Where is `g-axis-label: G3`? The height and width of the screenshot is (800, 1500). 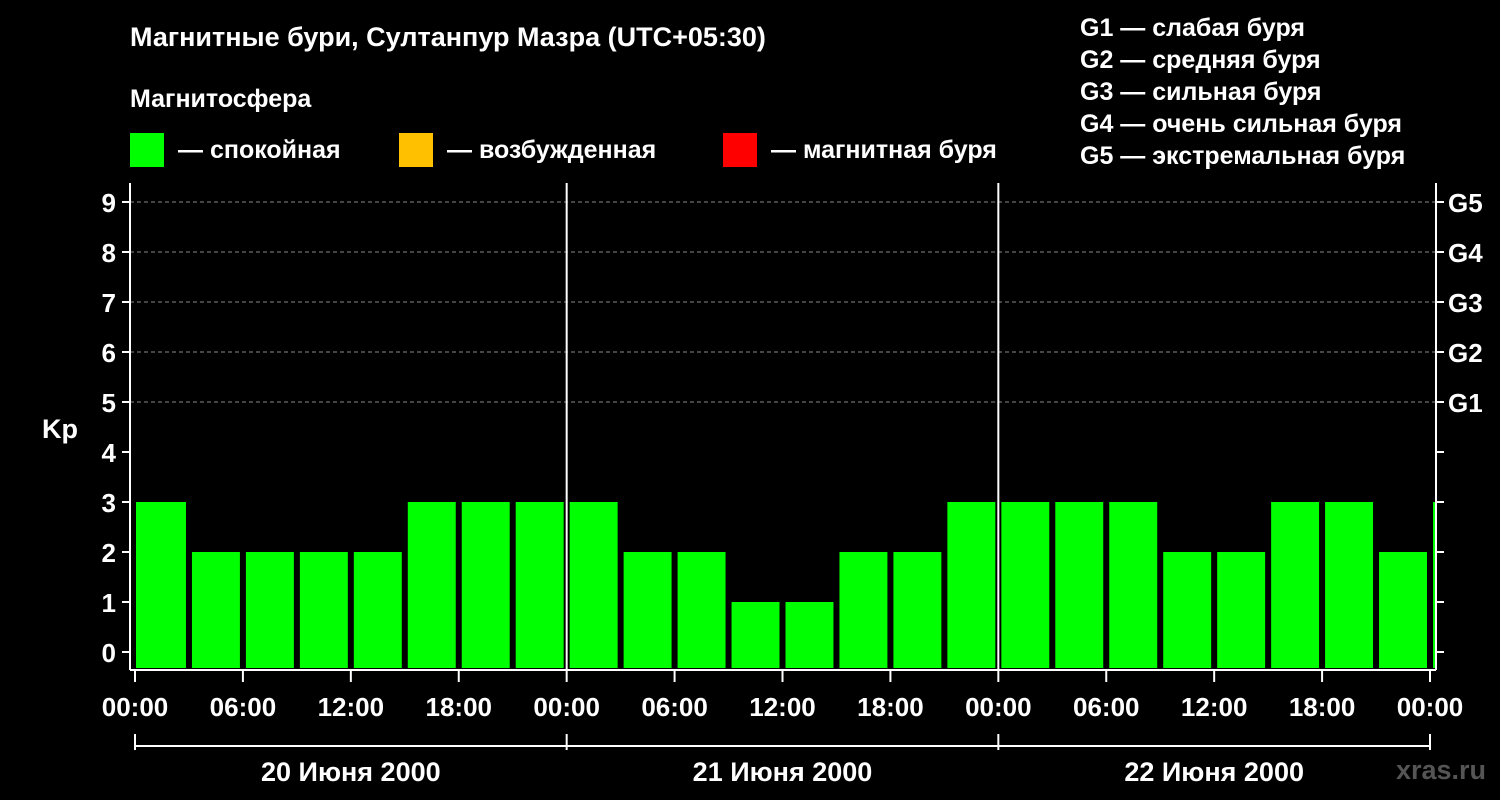
g-axis-label: G3 is located at coordinates (1465, 303).